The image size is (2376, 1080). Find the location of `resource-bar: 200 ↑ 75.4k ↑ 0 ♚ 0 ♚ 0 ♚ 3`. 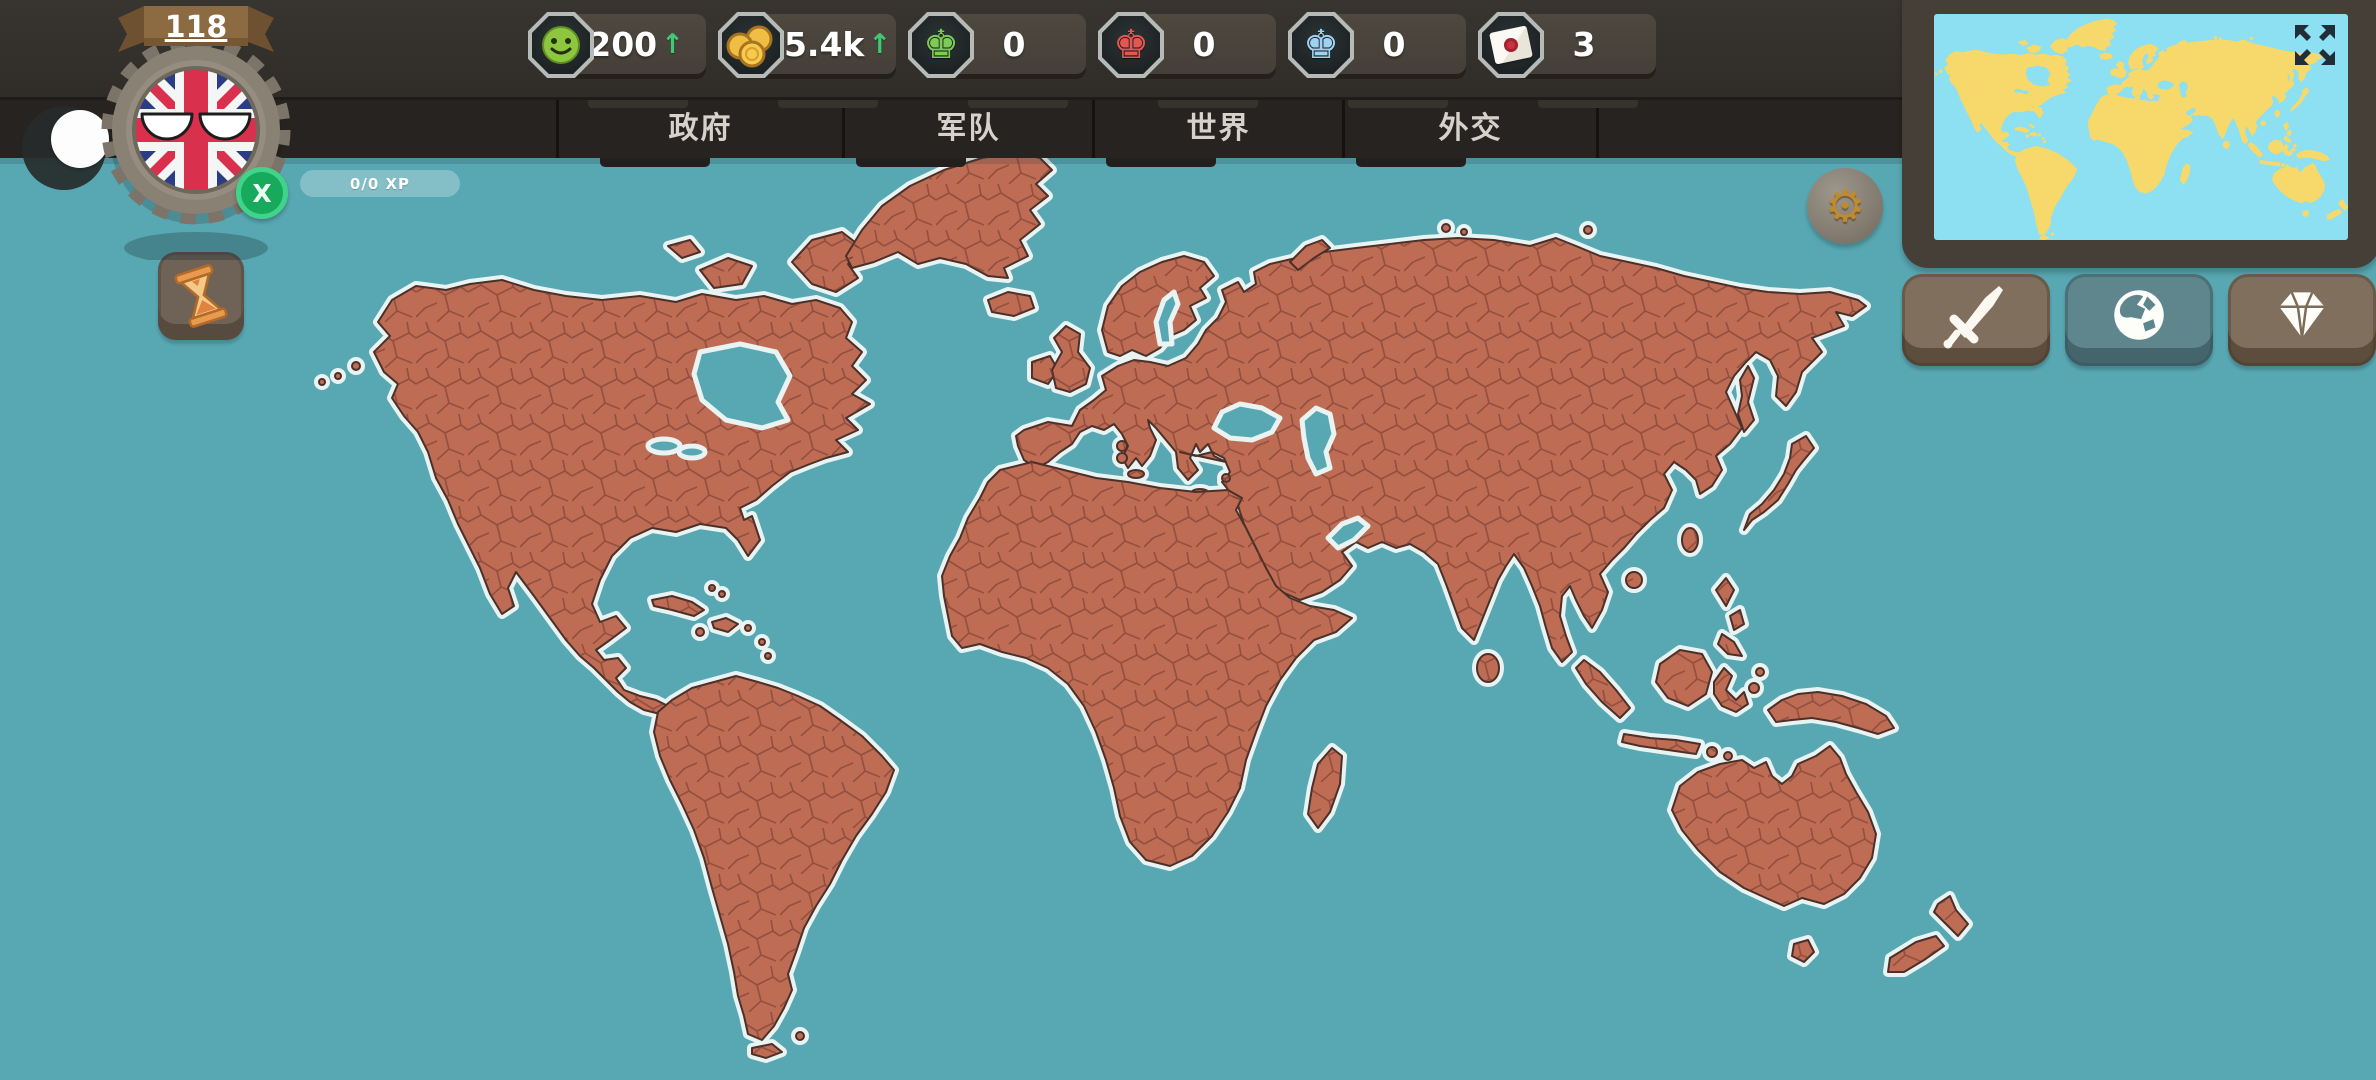

resource-bar: 200 ↑ 75.4k ↑ 0 ♚ 0 ♚ 0 ♚ 3 is located at coordinates (1098, 45).